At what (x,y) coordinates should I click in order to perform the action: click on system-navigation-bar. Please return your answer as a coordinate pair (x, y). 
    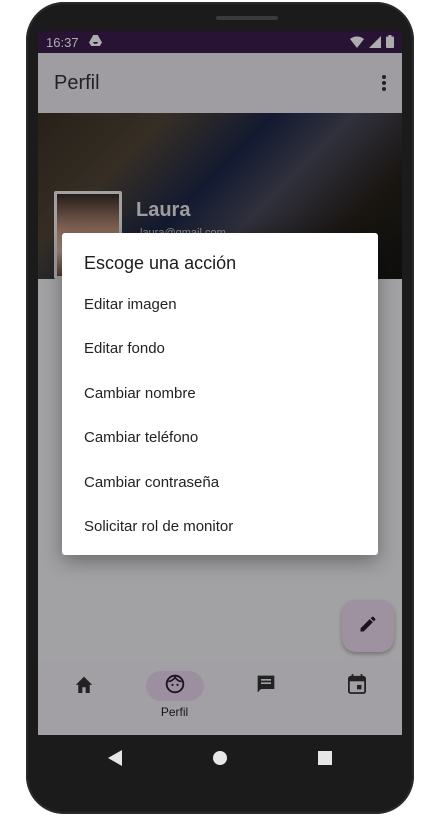
    Looking at the image, I should click on (220, 758).